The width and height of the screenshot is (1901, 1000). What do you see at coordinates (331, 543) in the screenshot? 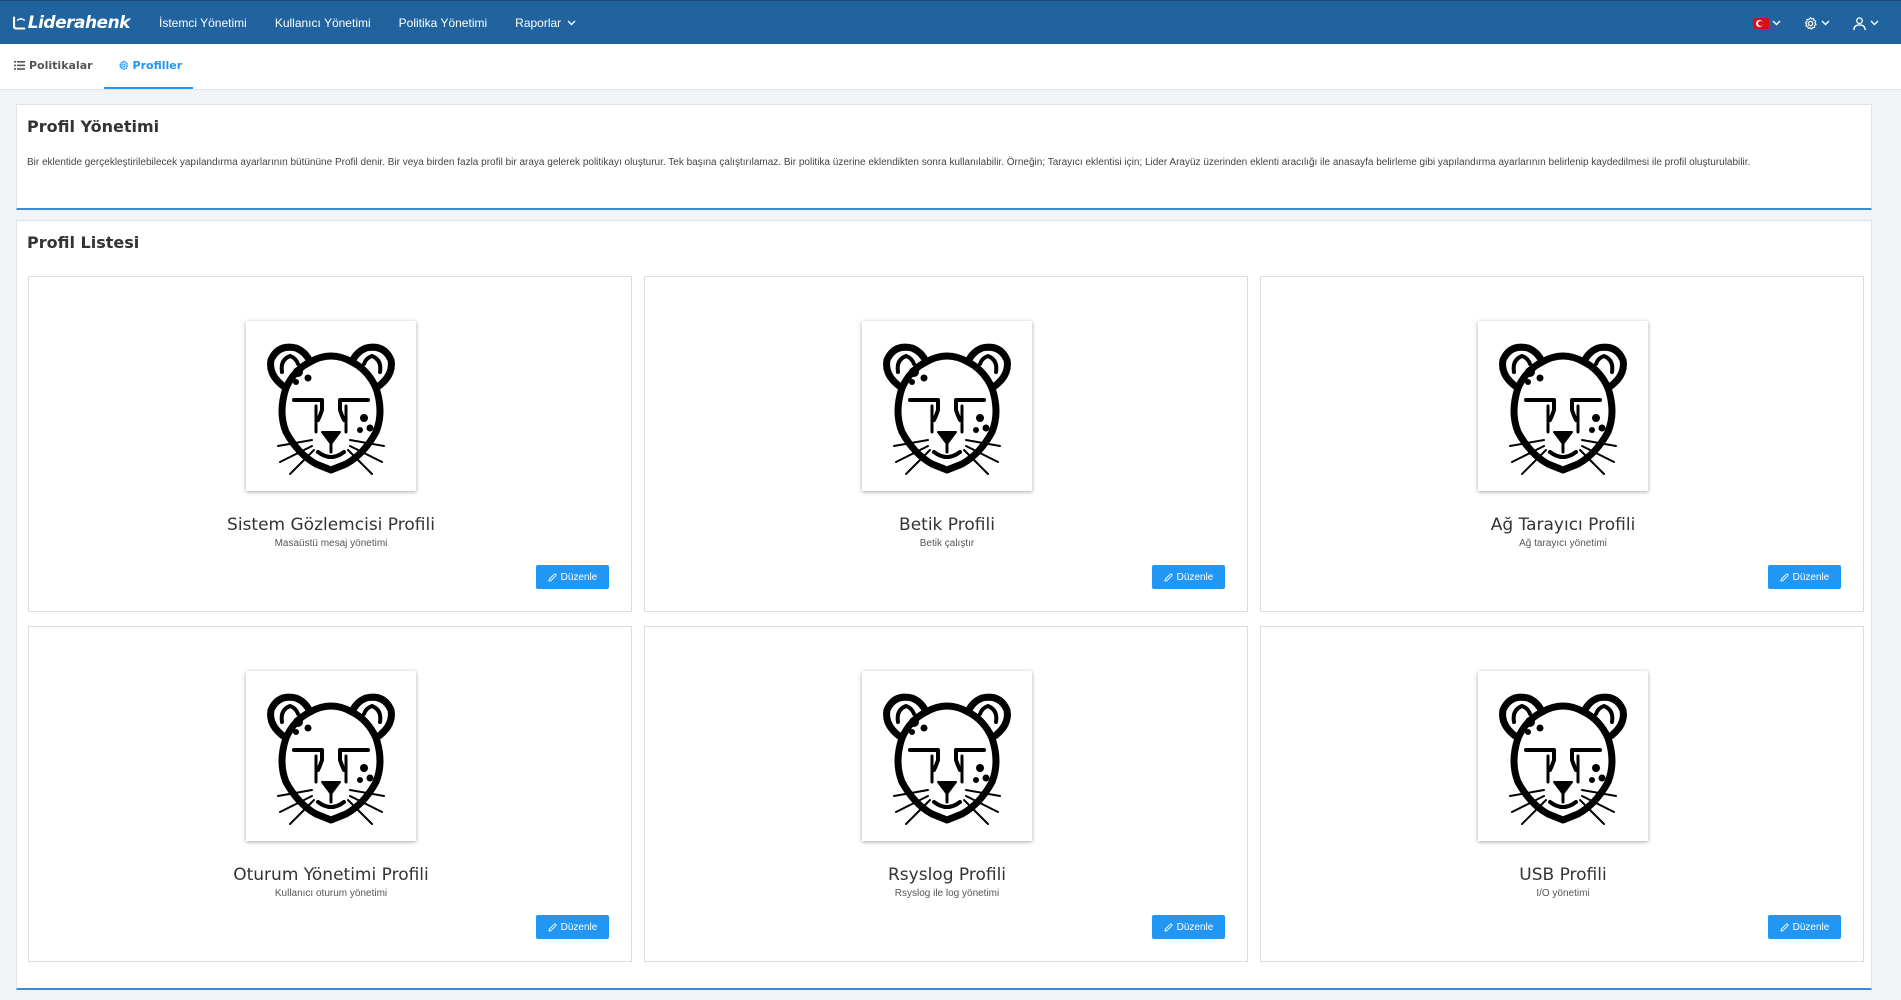
I see `profile-description: Masaüstü mesaj yönetimi` at bounding box center [331, 543].